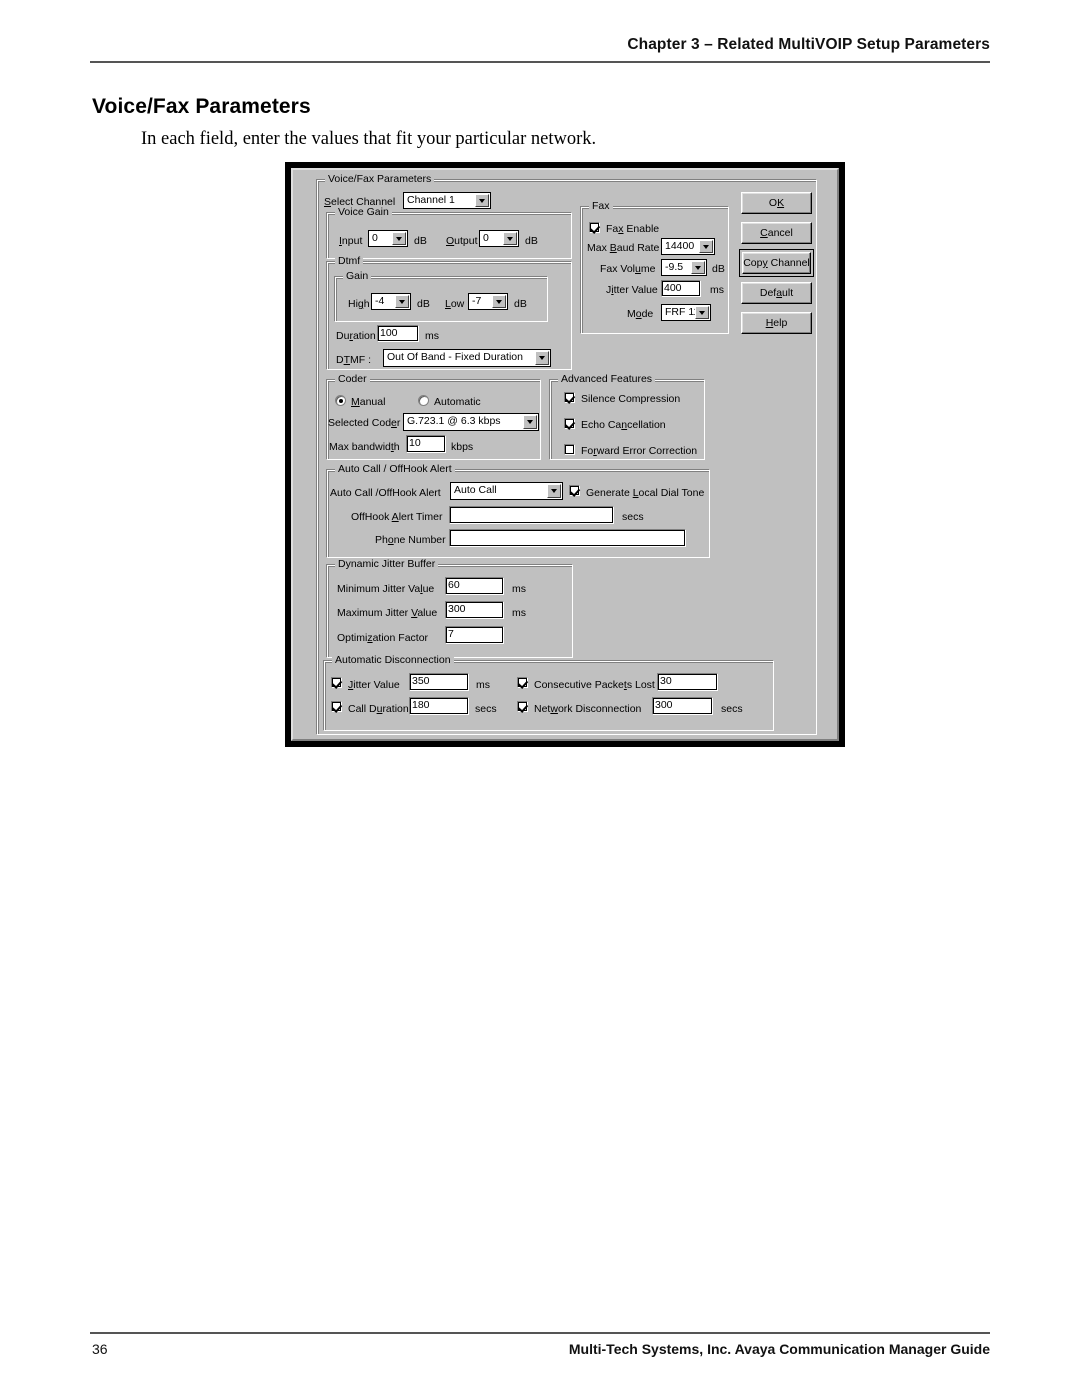 The height and width of the screenshot is (1397, 1080). I want to click on fax-mode-combobox: FRF 11, so click(686, 312).